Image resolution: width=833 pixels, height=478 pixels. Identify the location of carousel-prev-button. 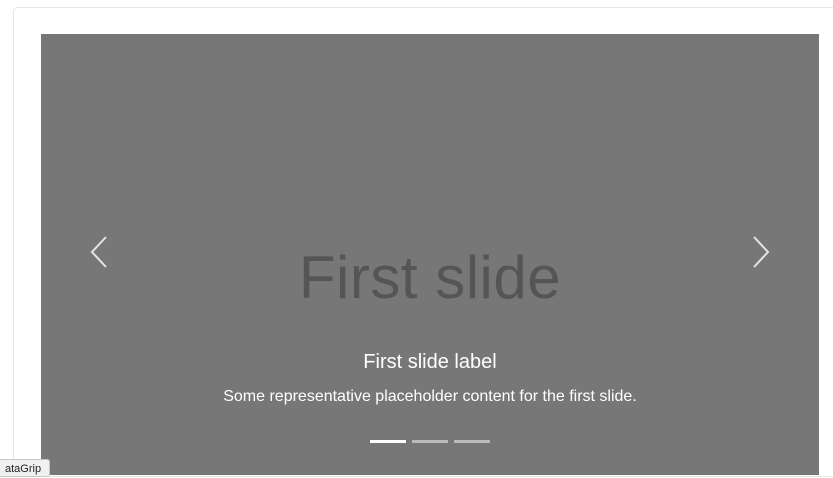
(99, 252).